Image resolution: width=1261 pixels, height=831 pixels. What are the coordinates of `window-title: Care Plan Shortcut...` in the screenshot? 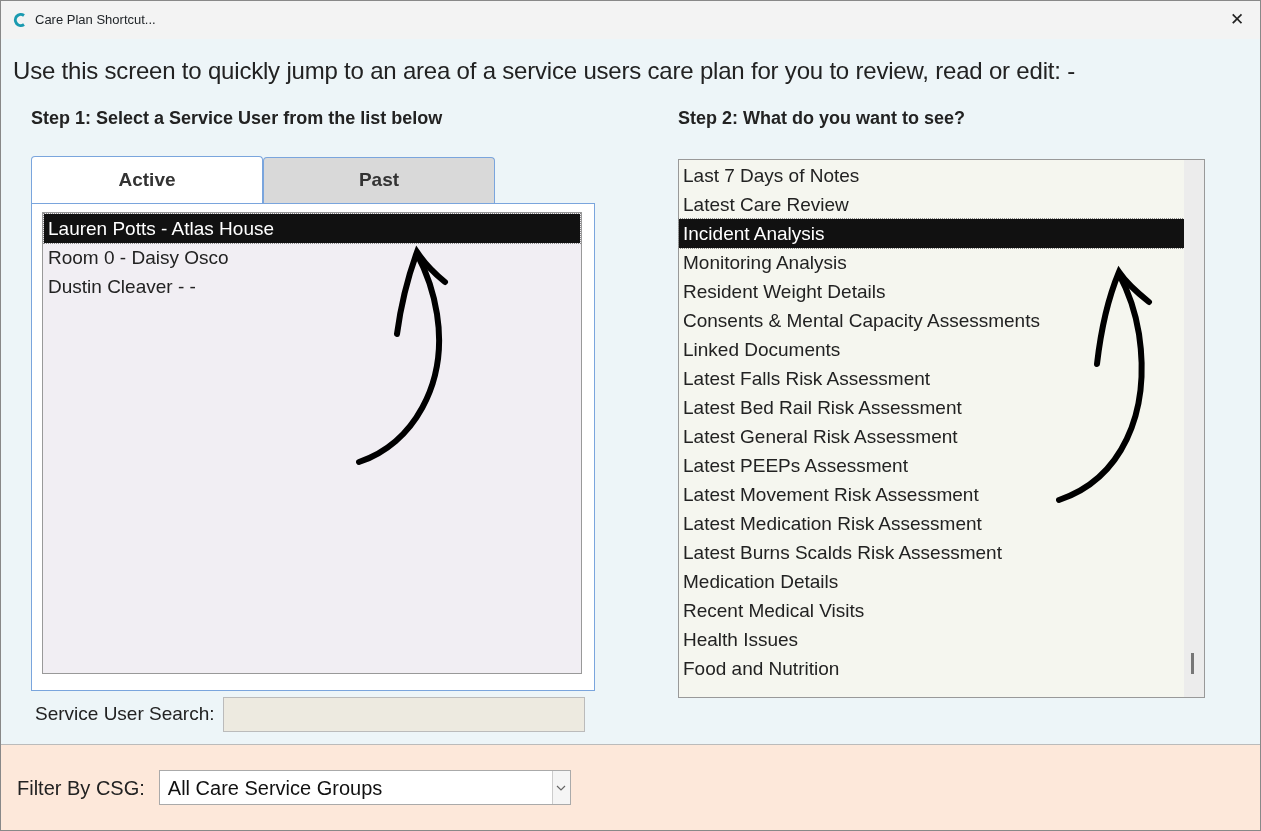 It's located at (95, 20).